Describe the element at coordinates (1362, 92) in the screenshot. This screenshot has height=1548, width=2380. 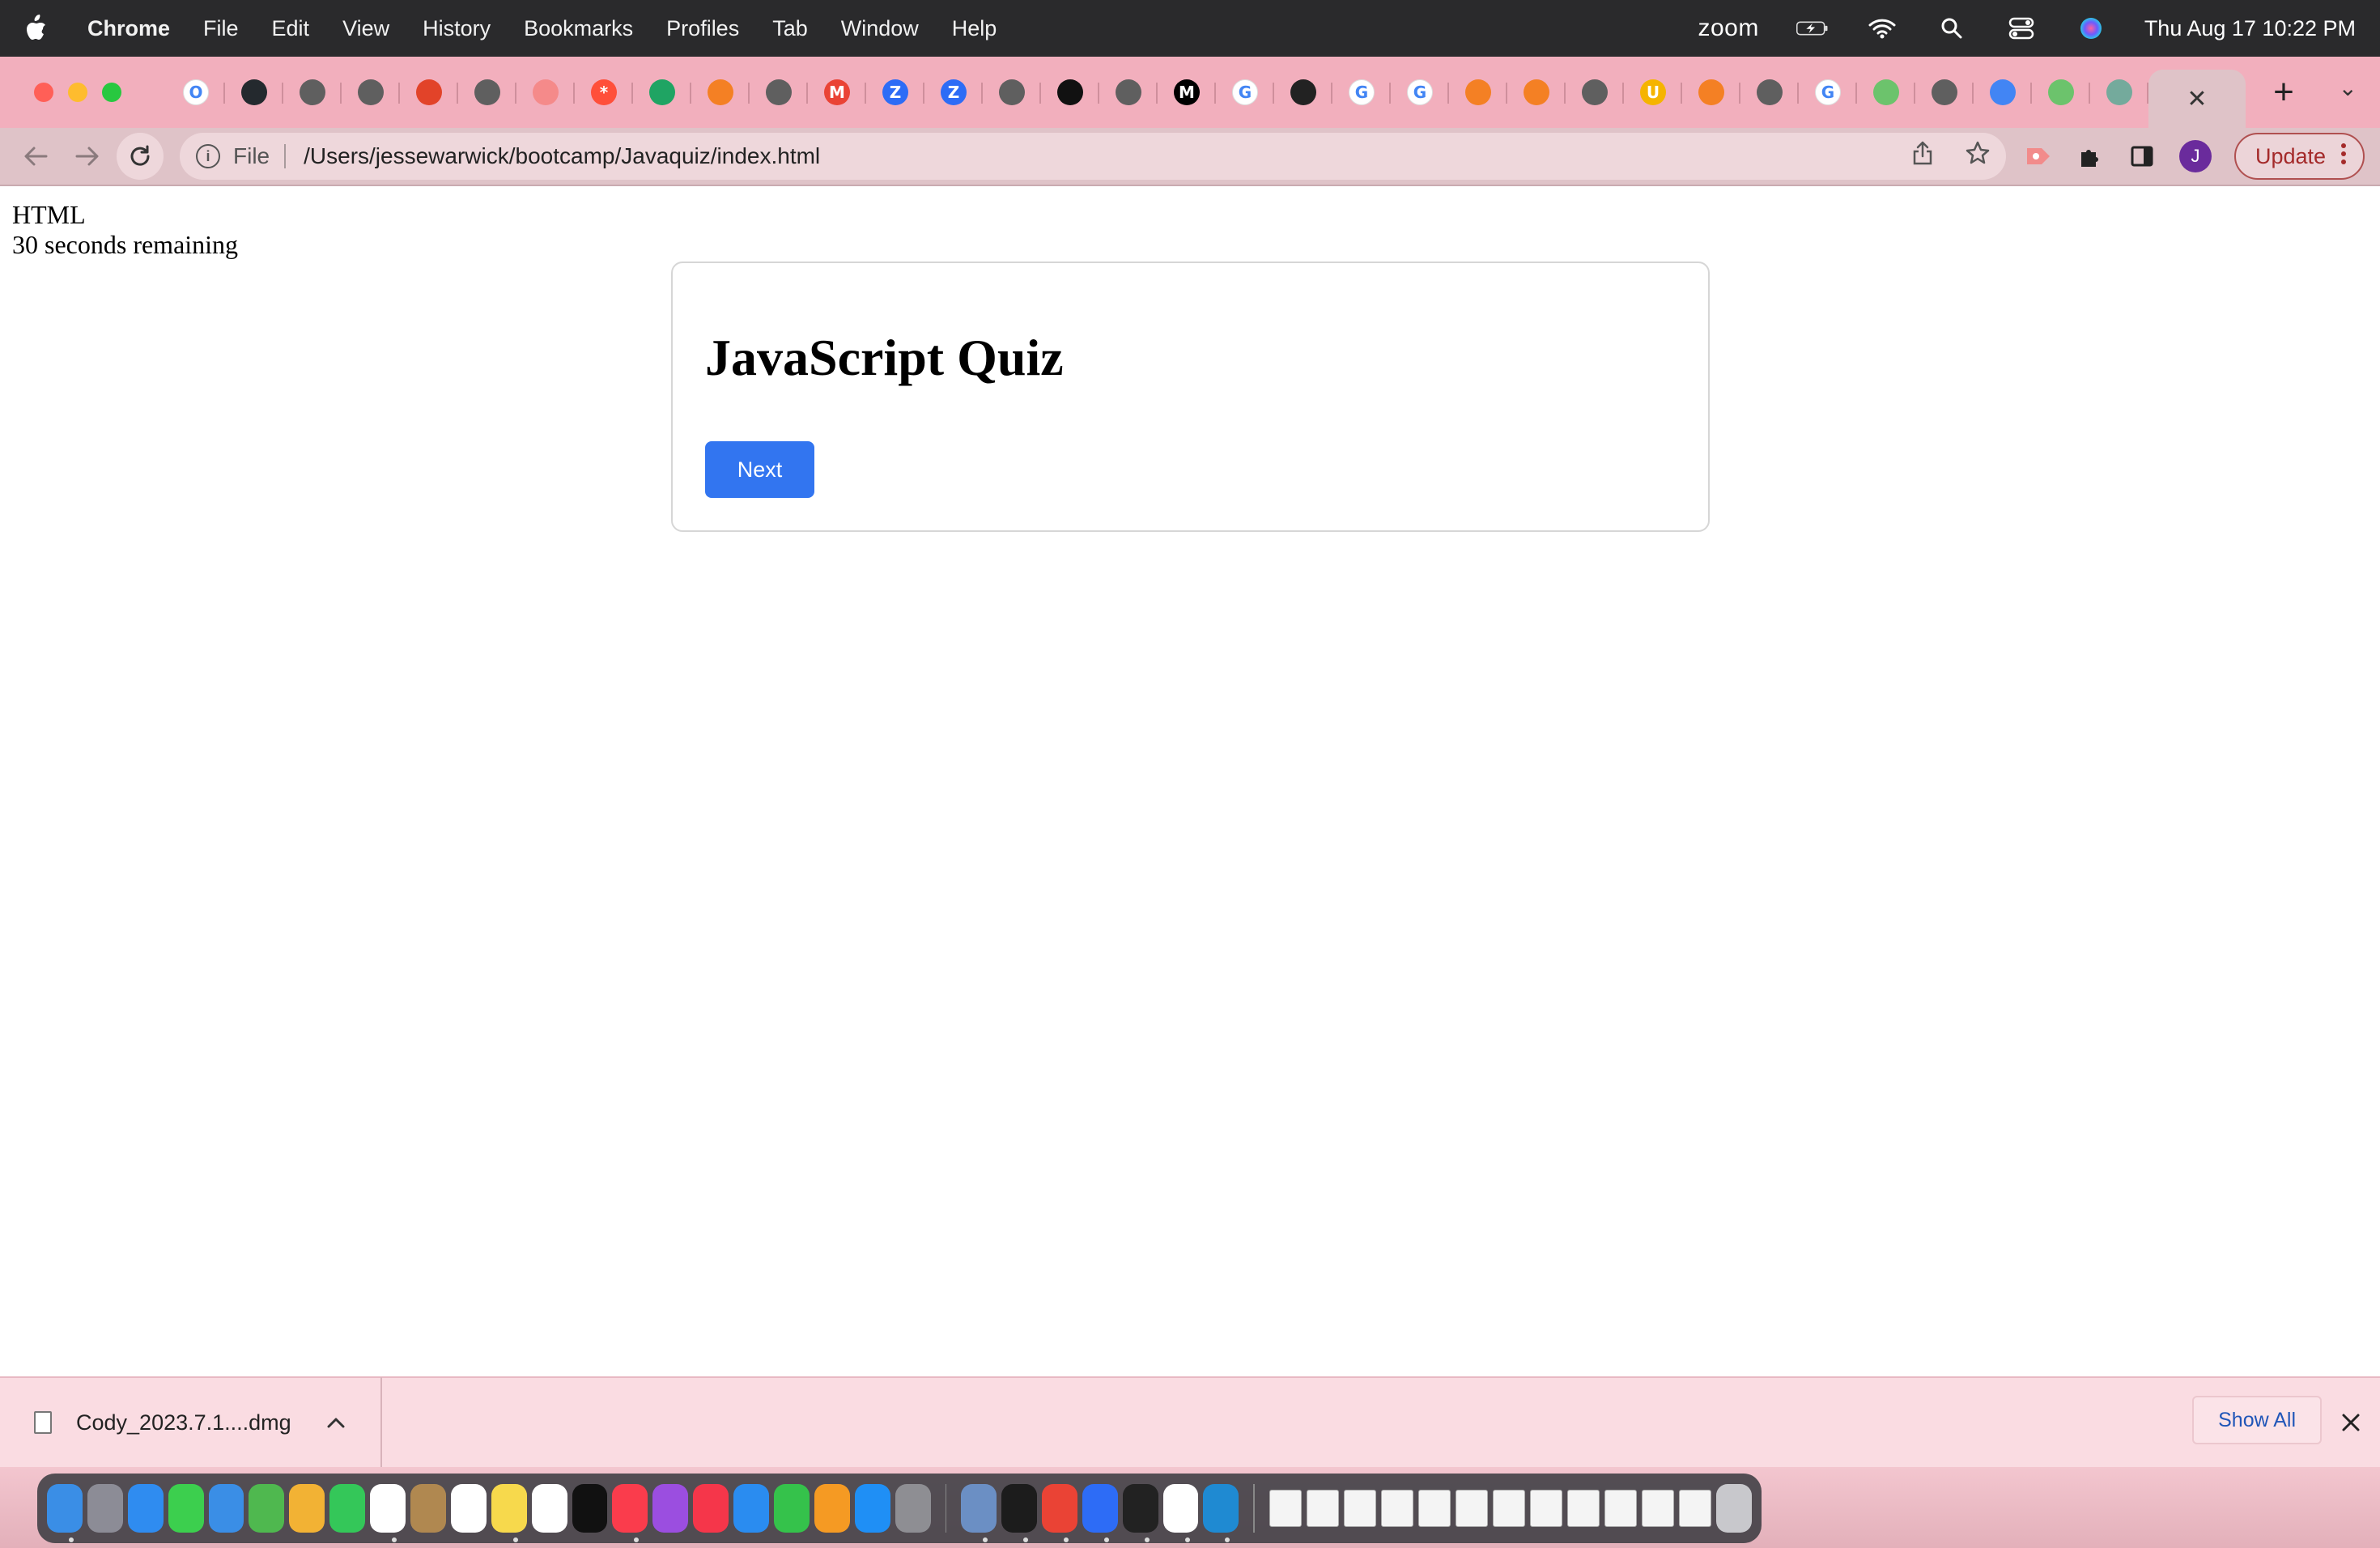
I see `tab-20: G` at that location.